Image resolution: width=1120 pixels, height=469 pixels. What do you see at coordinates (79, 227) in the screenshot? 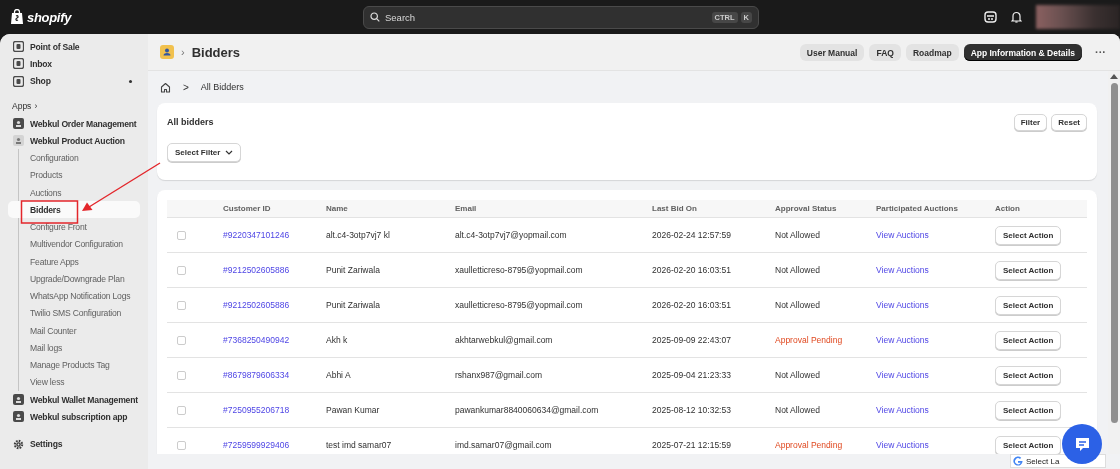
I see `sidebar-subitem: Configure Front` at bounding box center [79, 227].